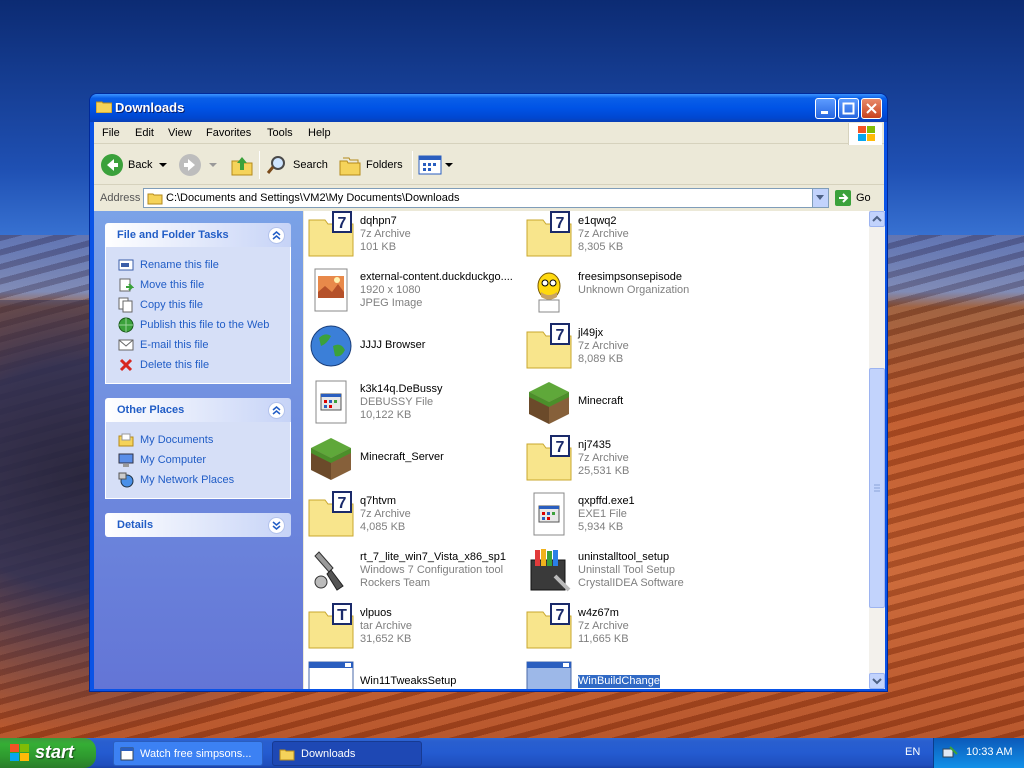 This screenshot has height=768, width=1024. I want to click on address-dropdown-button, so click(820, 198).